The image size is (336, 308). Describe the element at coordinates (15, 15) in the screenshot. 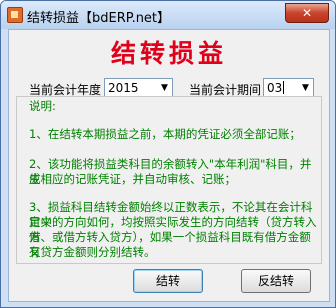

I see `app-icon` at that location.